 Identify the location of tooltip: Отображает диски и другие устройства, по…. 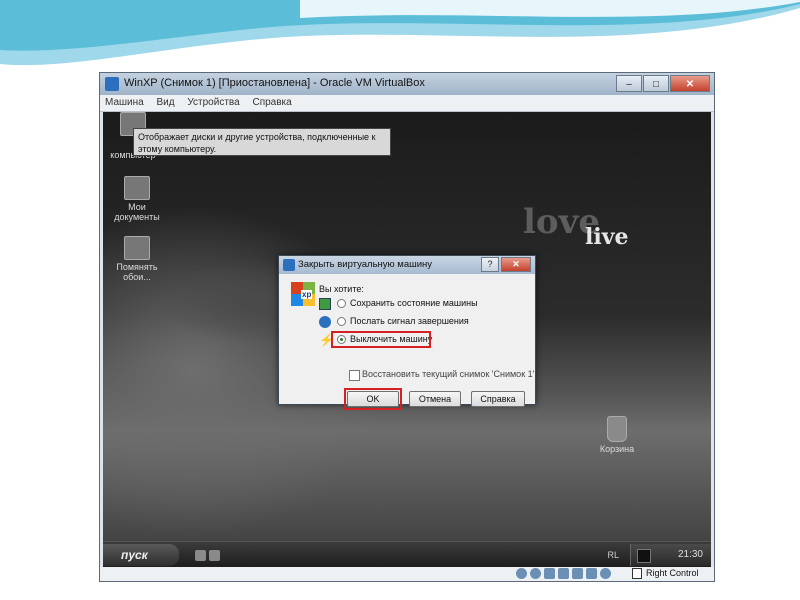
(262, 142).